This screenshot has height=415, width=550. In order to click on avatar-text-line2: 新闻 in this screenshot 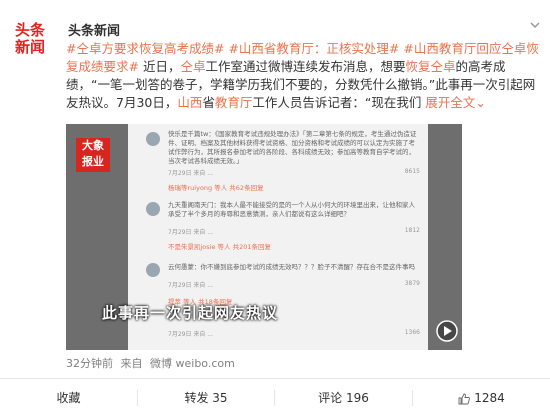, I will do `click(29, 47)`.